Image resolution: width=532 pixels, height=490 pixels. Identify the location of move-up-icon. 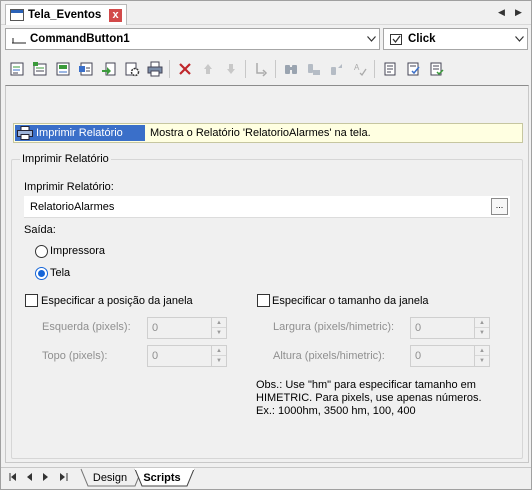
(207, 69).